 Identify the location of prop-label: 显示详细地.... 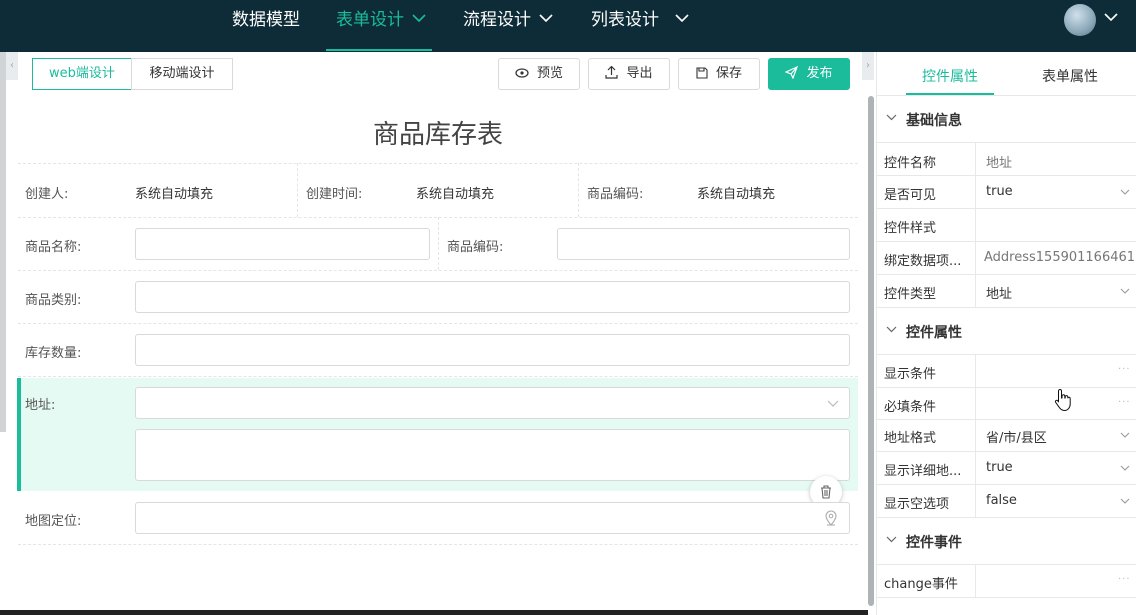
(923, 471).